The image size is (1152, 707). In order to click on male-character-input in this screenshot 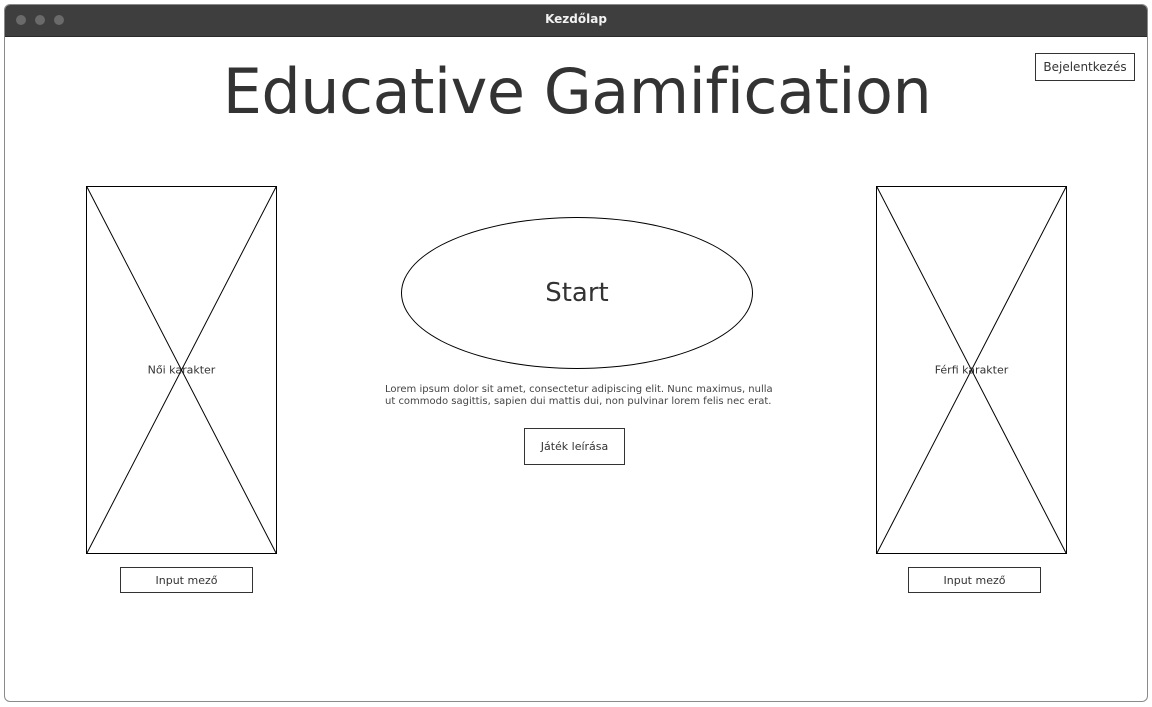, I will do `click(974, 580)`.